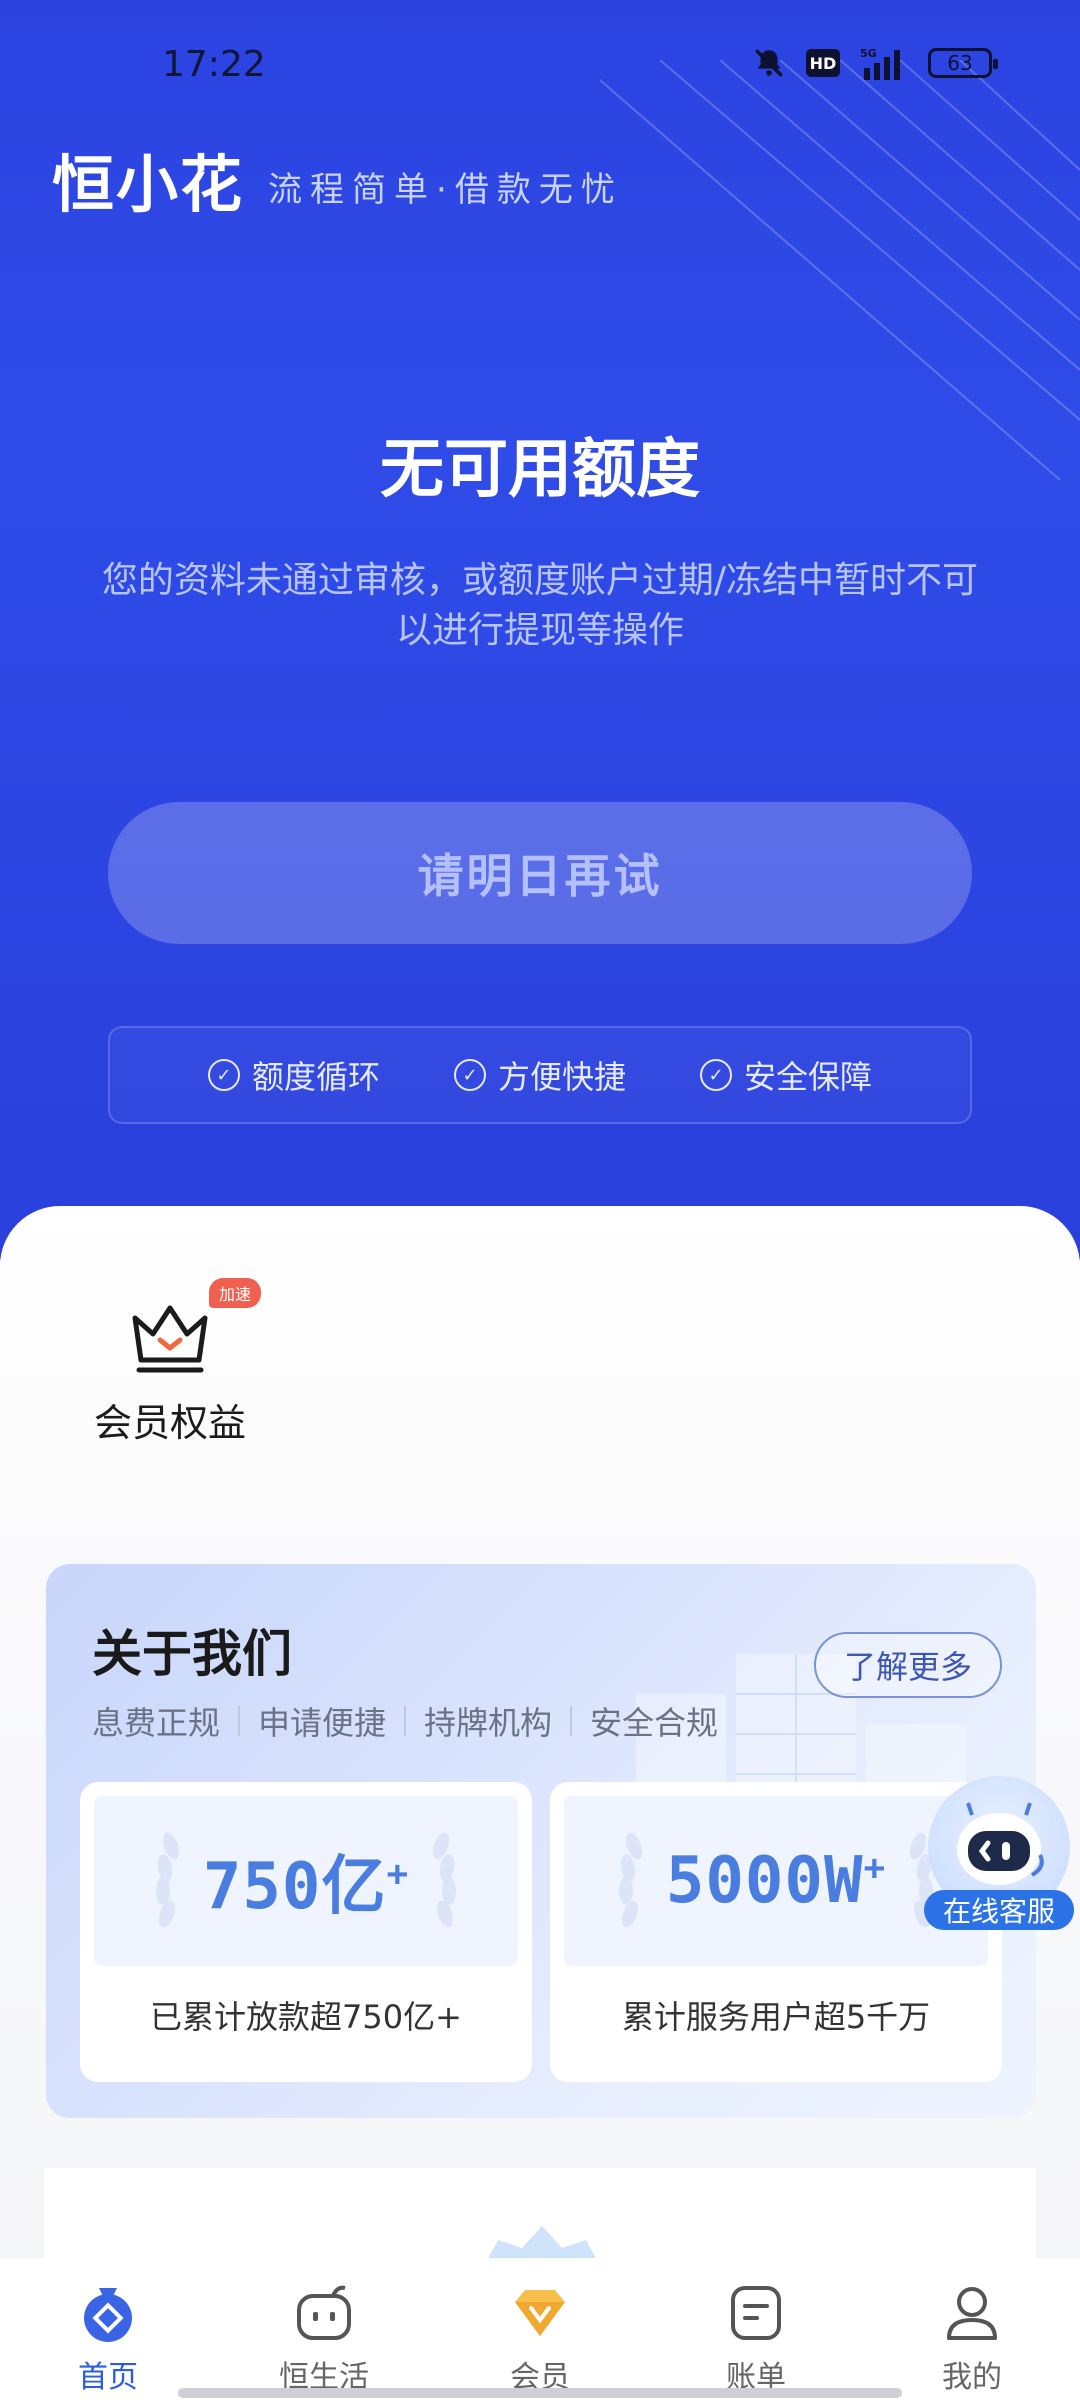 The height and width of the screenshot is (2400, 1080). I want to click on stat-value: 750亿+, so click(306, 1887).